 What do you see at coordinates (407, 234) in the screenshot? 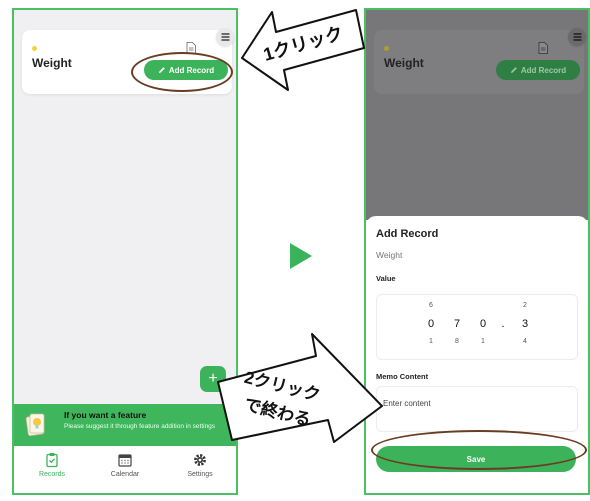
I see `sheet-title: Add Record` at bounding box center [407, 234].